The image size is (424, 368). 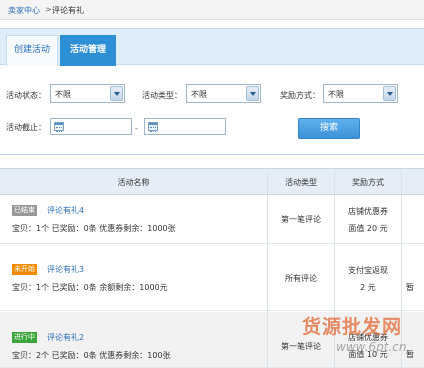 I want to click on breadcrumb-home-link: 卖家中心, so click(x=24, y=10).